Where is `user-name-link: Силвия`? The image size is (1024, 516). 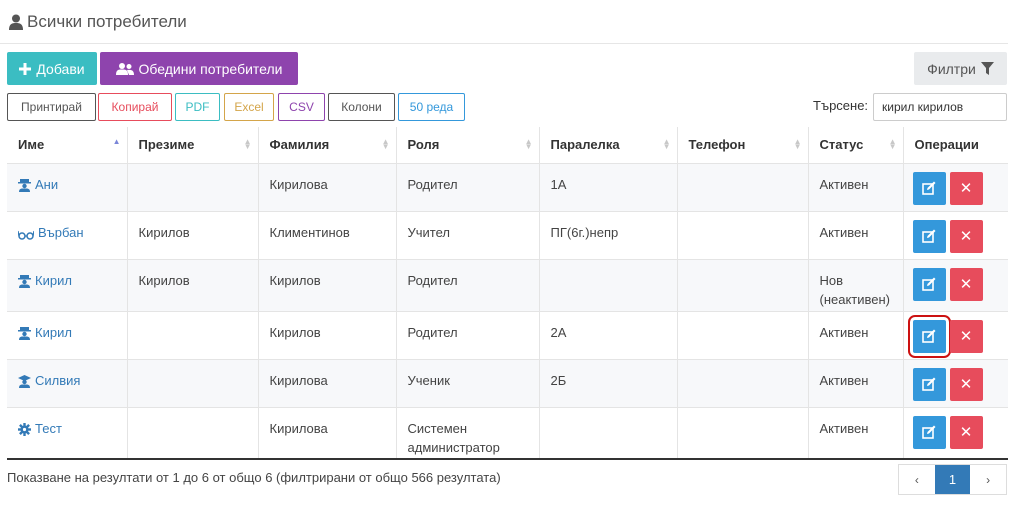 user-name-link: Силвия is located at coordinates (49, 380).